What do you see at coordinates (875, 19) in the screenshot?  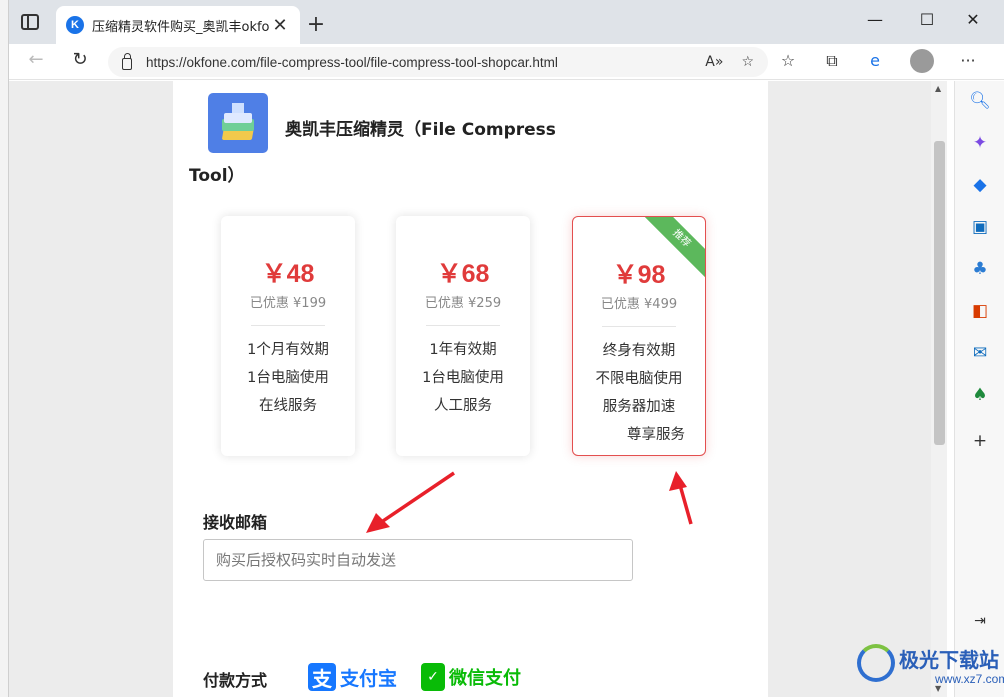 I see `minimize-button: —` at bounding box center [875, 19].